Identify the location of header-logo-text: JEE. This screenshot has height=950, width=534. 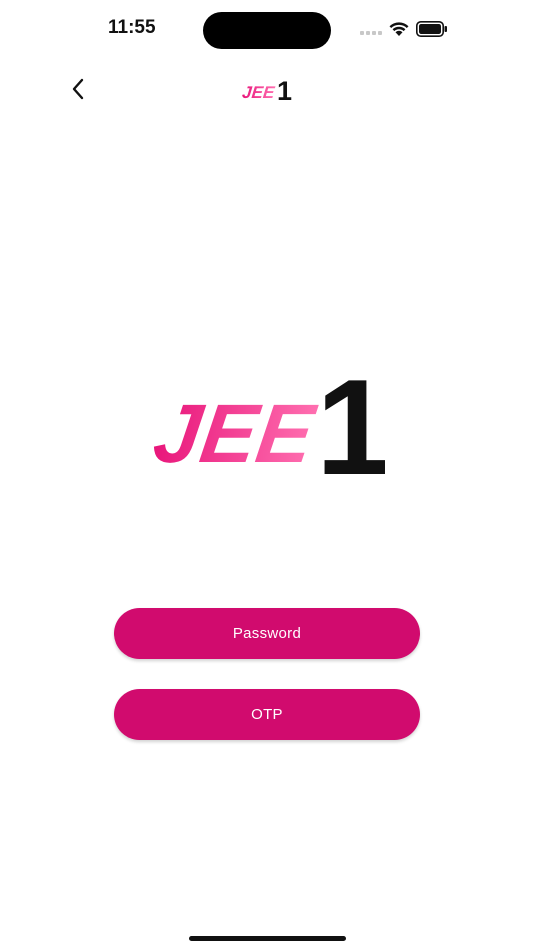
(259, 92).